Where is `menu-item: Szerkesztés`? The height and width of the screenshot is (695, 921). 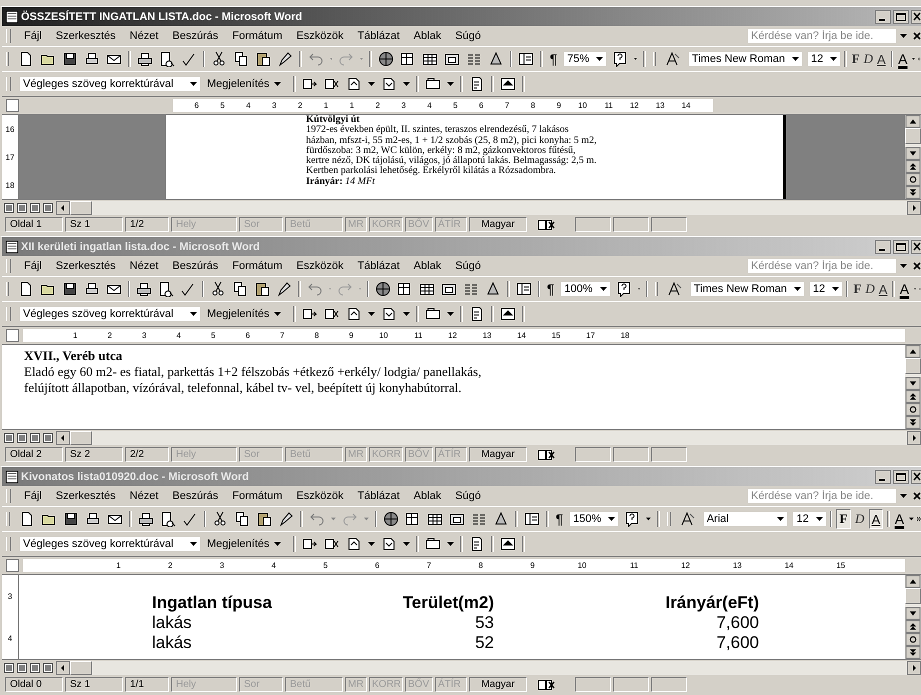
menu-item: Szerkesztés is located at coordinates (85, 266).